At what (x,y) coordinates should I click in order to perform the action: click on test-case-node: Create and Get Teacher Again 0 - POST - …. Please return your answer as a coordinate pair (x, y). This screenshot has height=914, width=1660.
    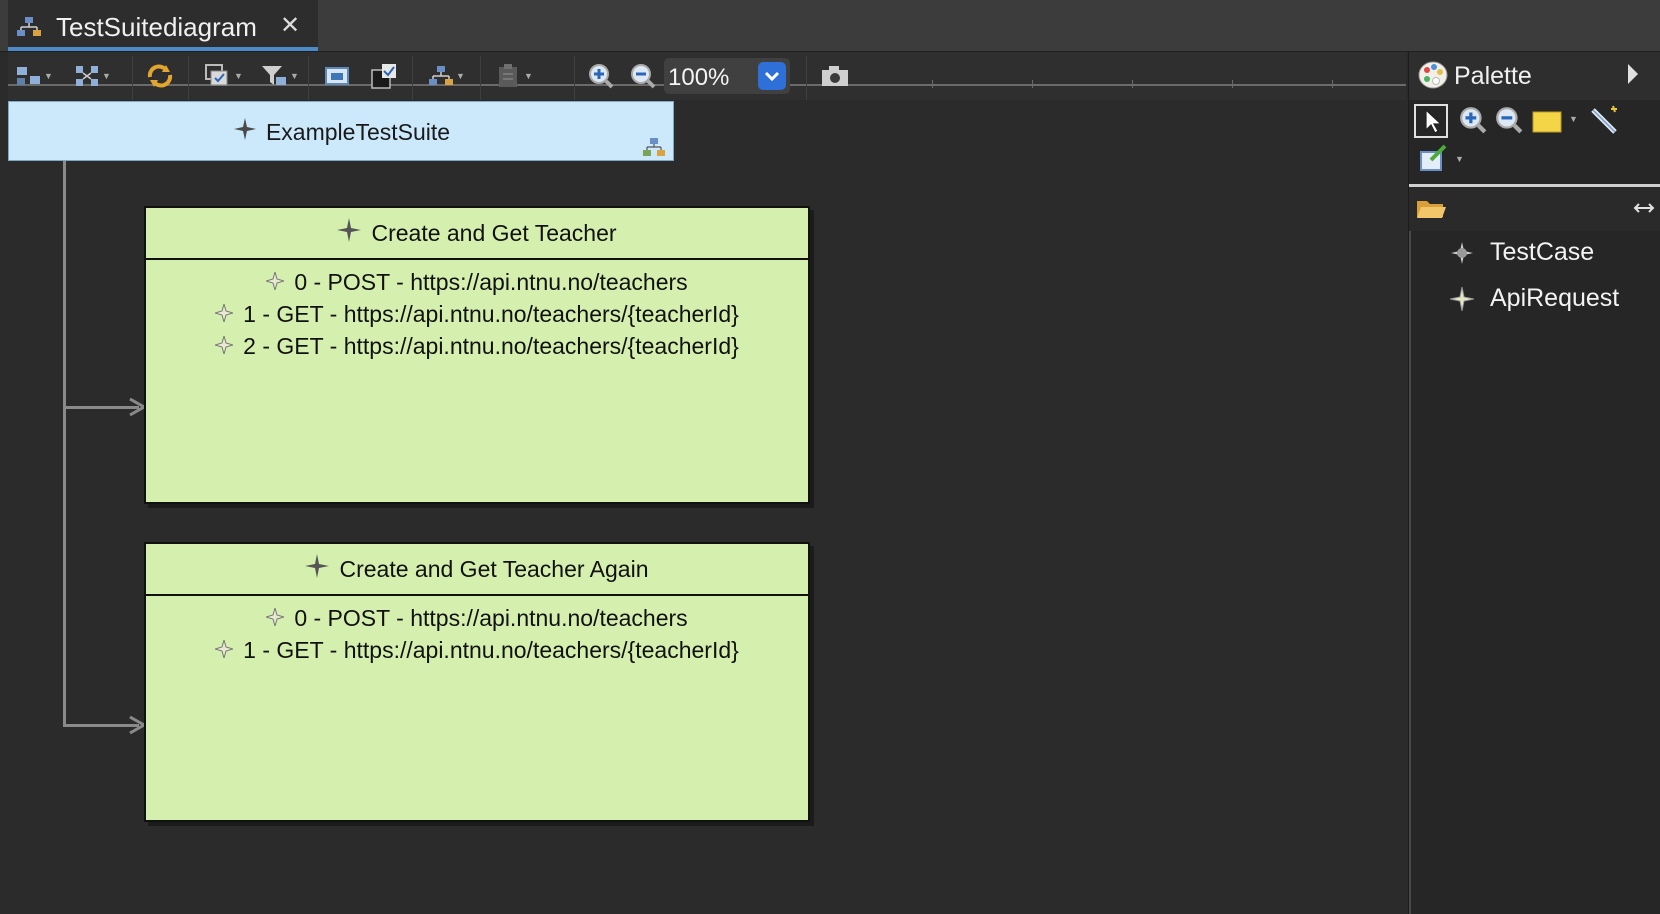
    Looking at the image, I should click on (477, 682).